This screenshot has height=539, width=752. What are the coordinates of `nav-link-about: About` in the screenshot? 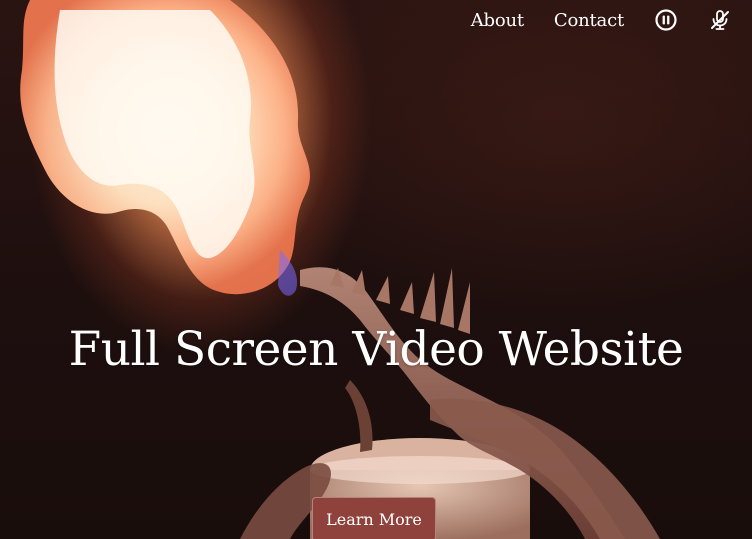 It's located at (497, 20).